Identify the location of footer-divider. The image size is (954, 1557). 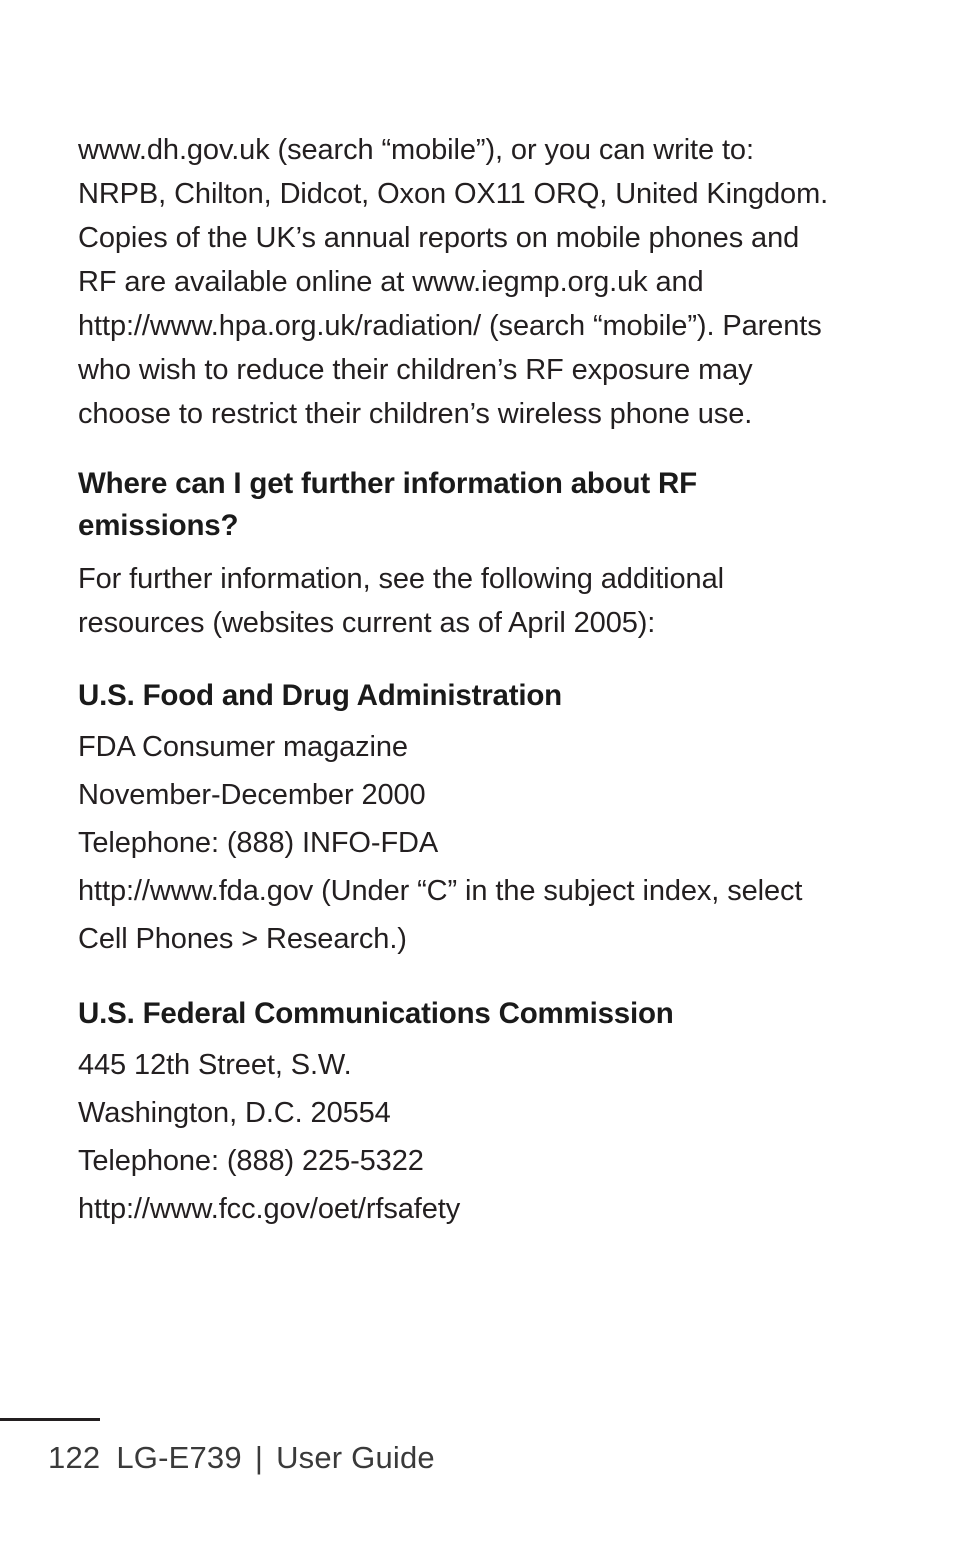
(50, 1419).